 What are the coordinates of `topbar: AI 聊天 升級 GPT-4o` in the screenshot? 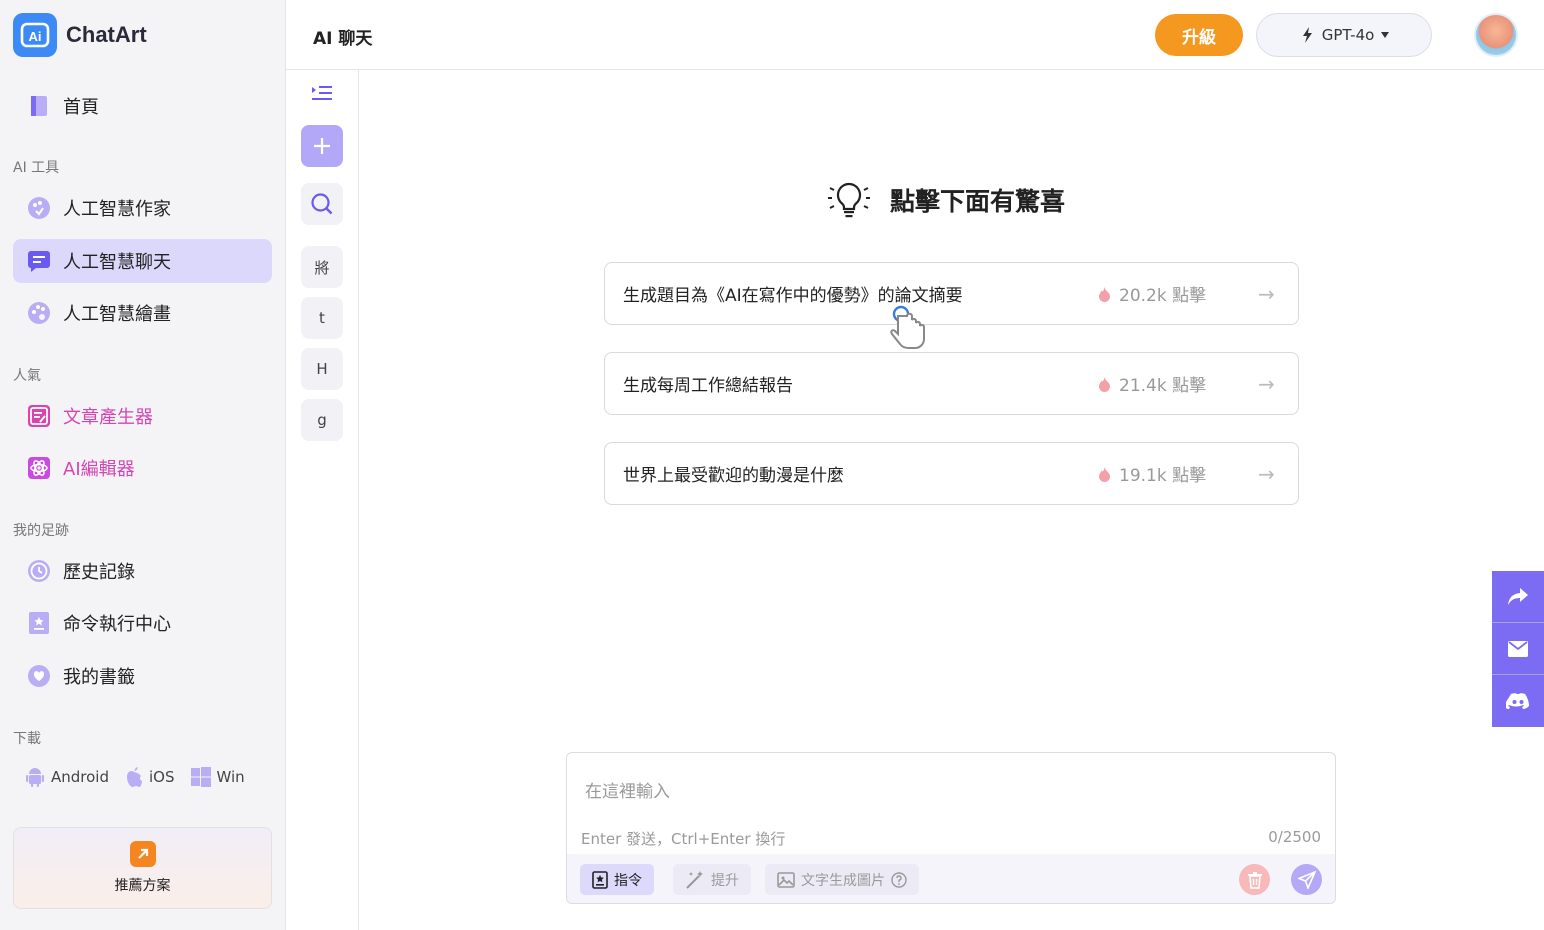 It's located at (915, 35).